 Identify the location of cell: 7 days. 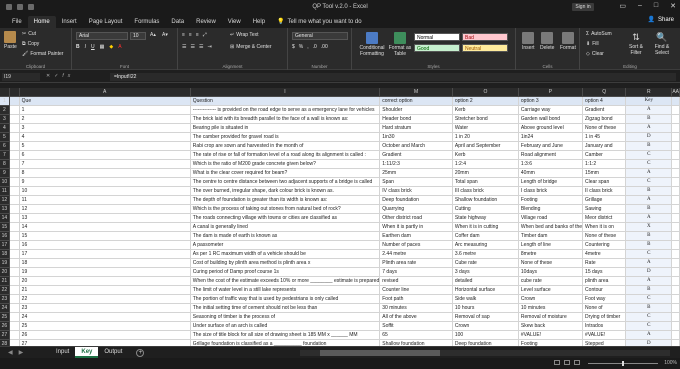
(416, 272).